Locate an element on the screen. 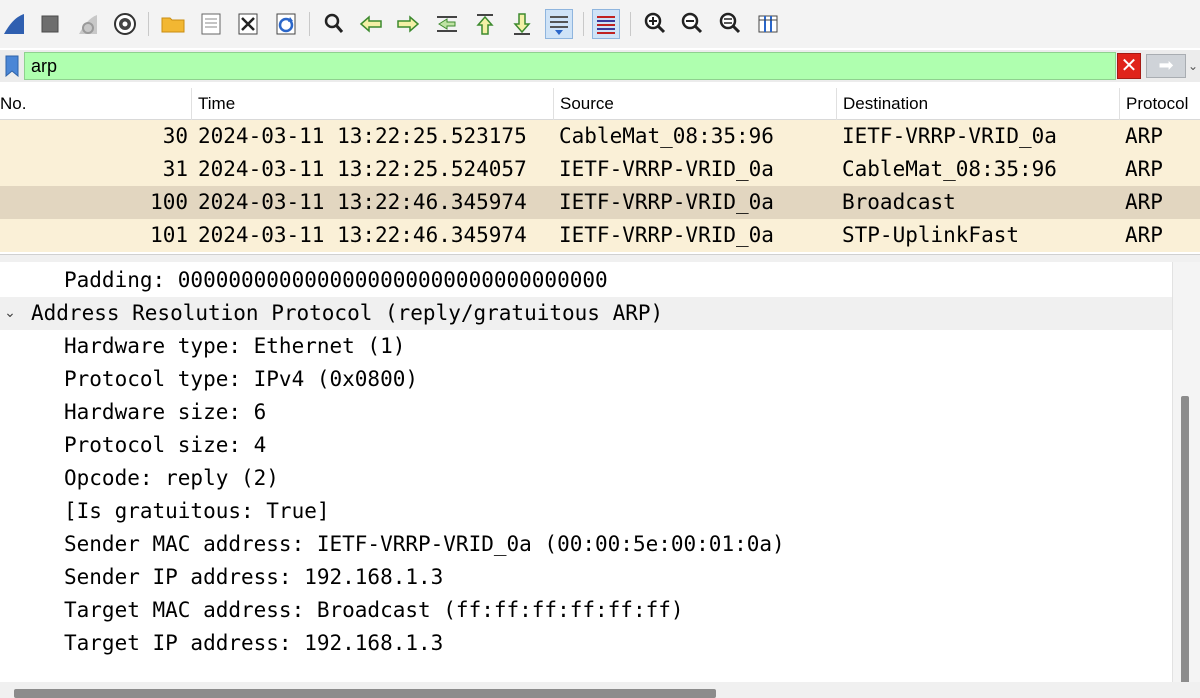 The image size is (1200, 698). auto-scroll-icon is located at coordinates (559, 24).